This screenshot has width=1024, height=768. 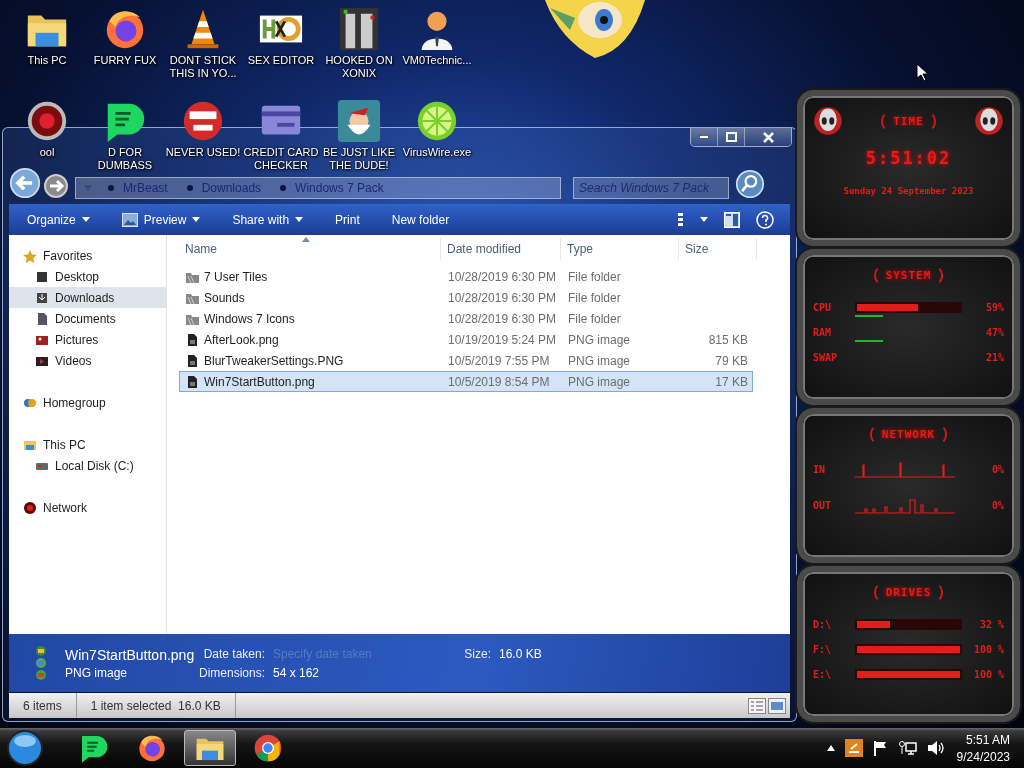 I want to click on icon-label: VirusWire.exe, so click(x=437, y=152).